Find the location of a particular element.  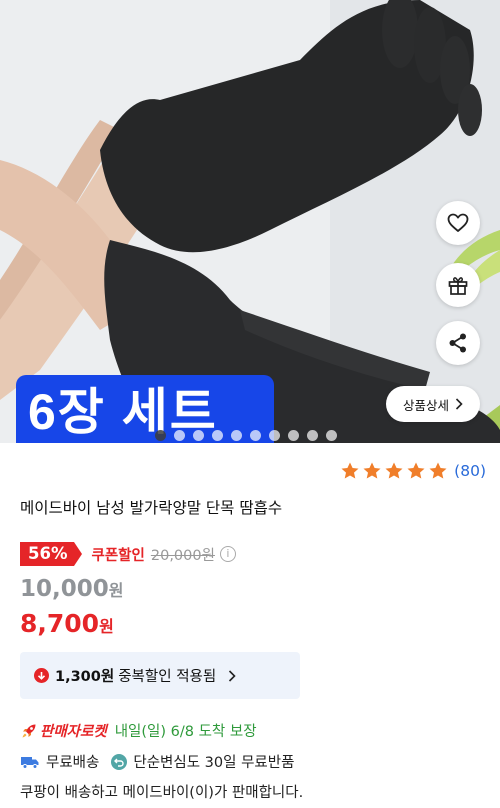

free-shipping-label: 무료배송 is located at coordinates (73, 763).